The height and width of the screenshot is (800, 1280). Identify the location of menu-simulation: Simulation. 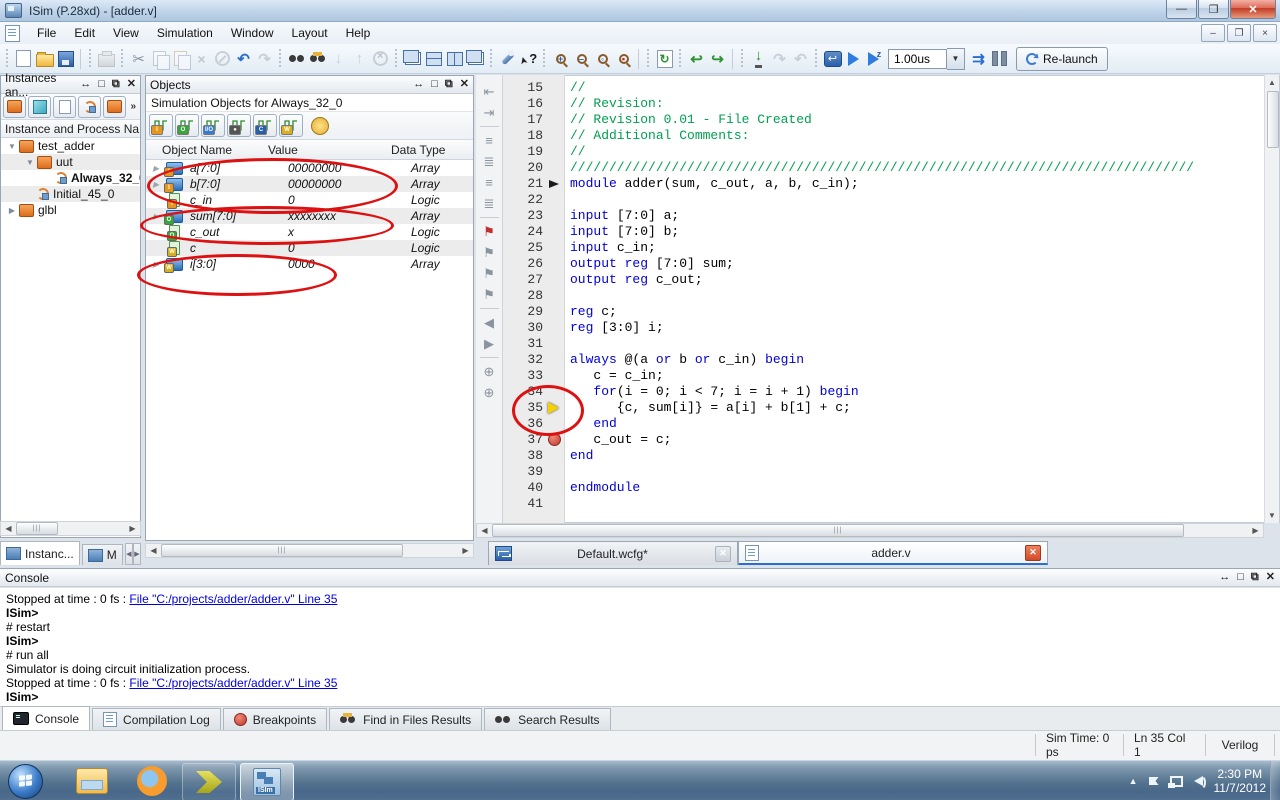
(185, 33).